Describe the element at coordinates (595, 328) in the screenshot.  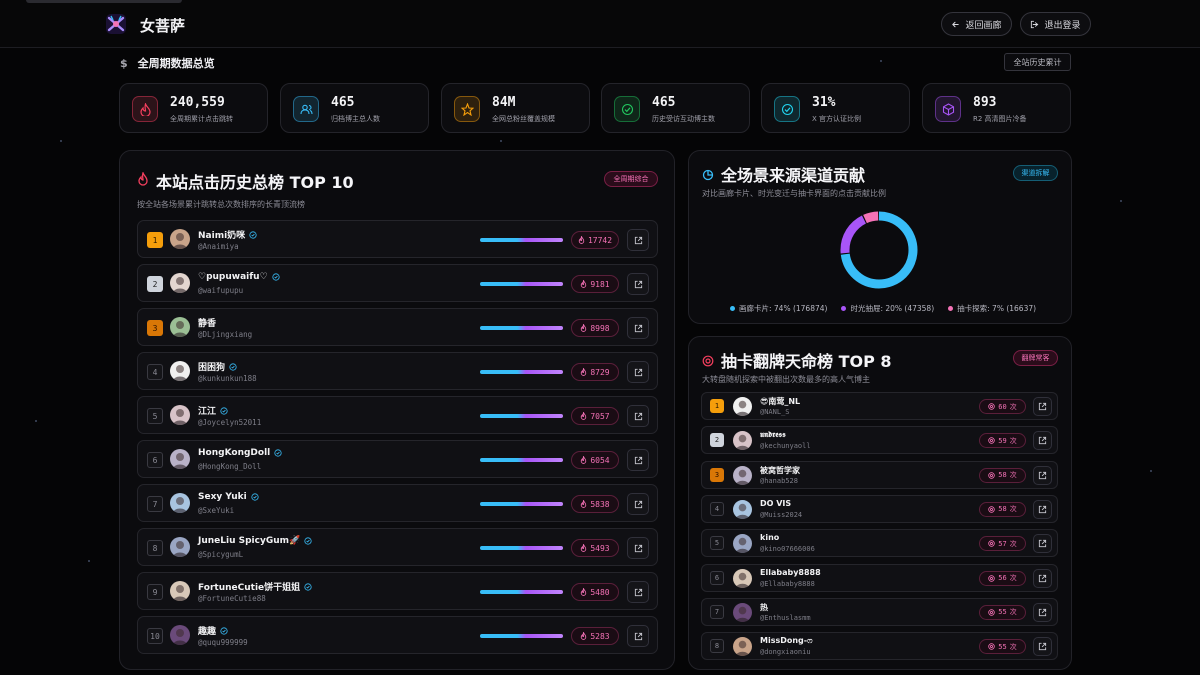
I see `click-count-badge: 8998` at that location.